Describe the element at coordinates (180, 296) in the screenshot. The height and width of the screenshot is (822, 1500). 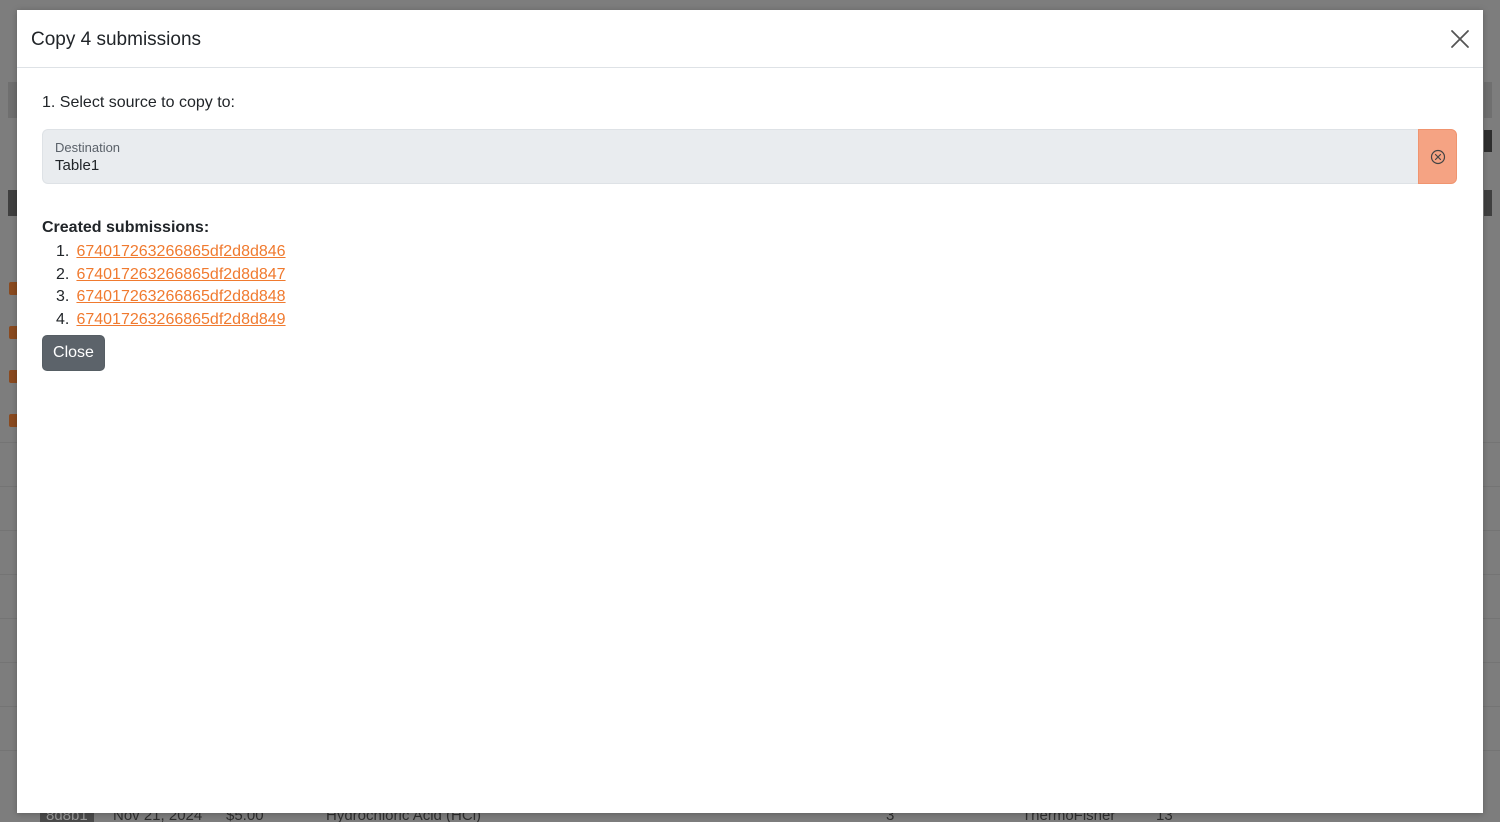
I see `submission-link: 674017263266865df2d8d848` at that location.